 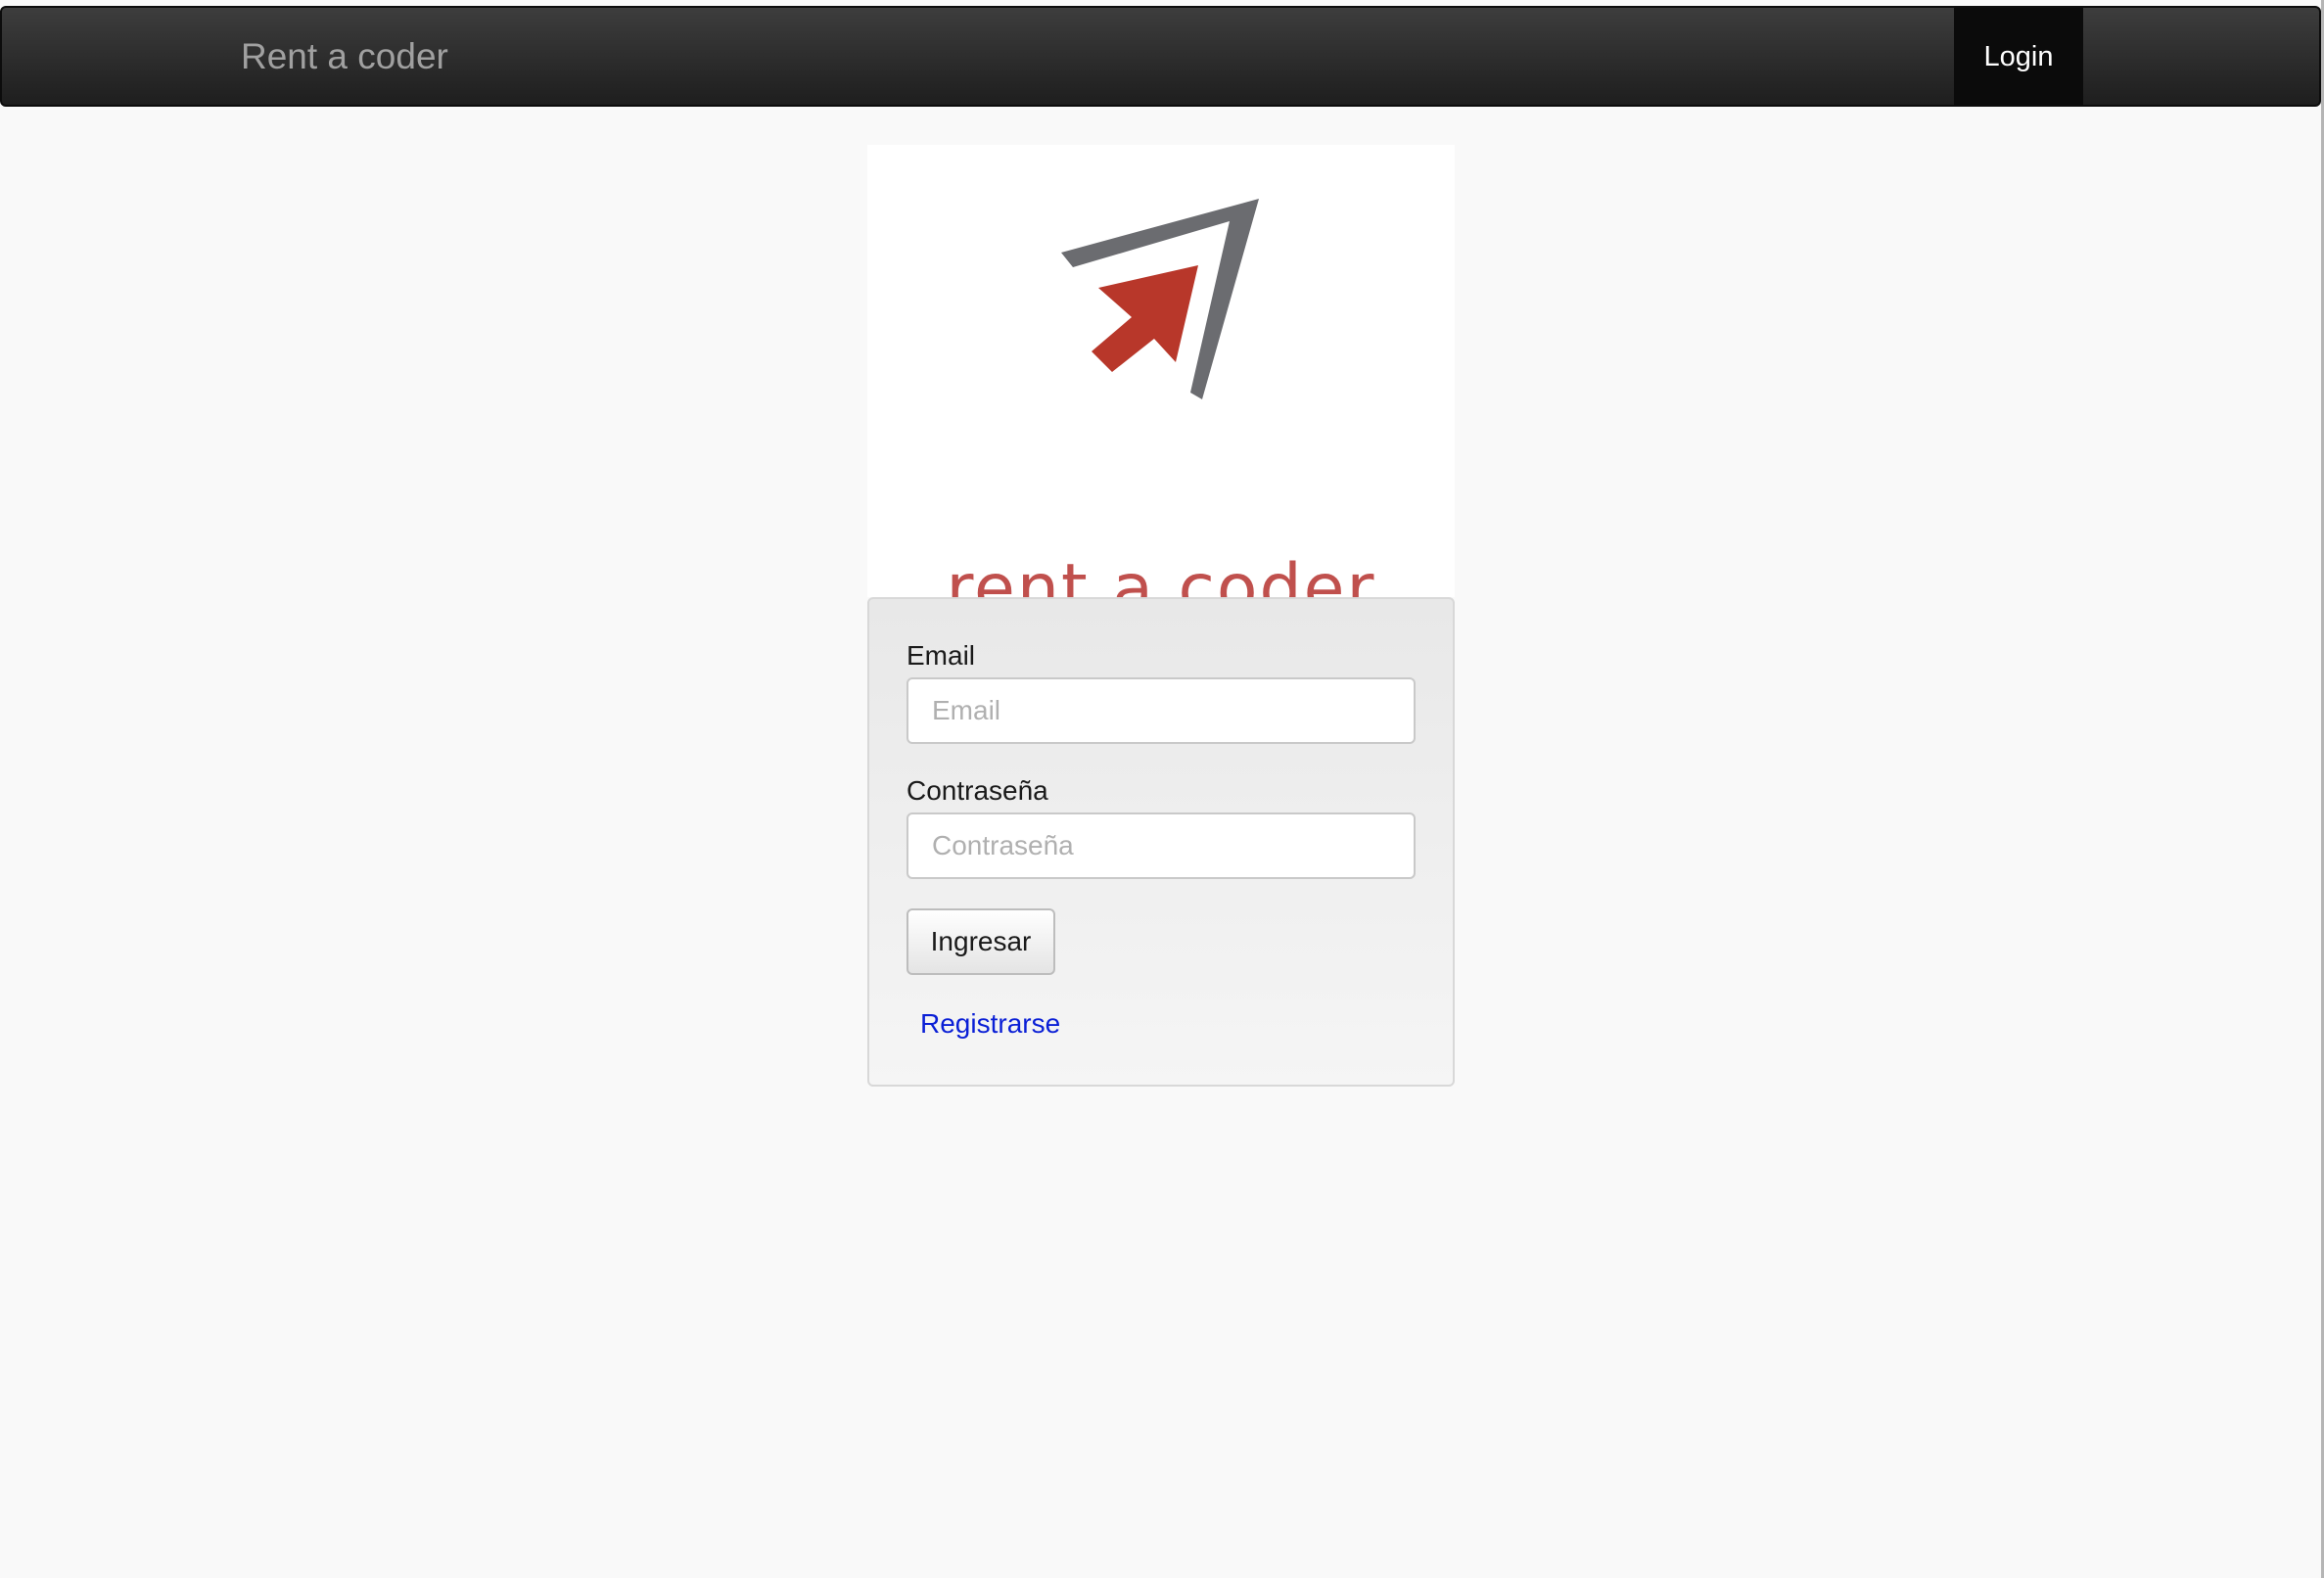 I want to click on rent-a-coder-logo-icon, so click(x=1160, y=299).